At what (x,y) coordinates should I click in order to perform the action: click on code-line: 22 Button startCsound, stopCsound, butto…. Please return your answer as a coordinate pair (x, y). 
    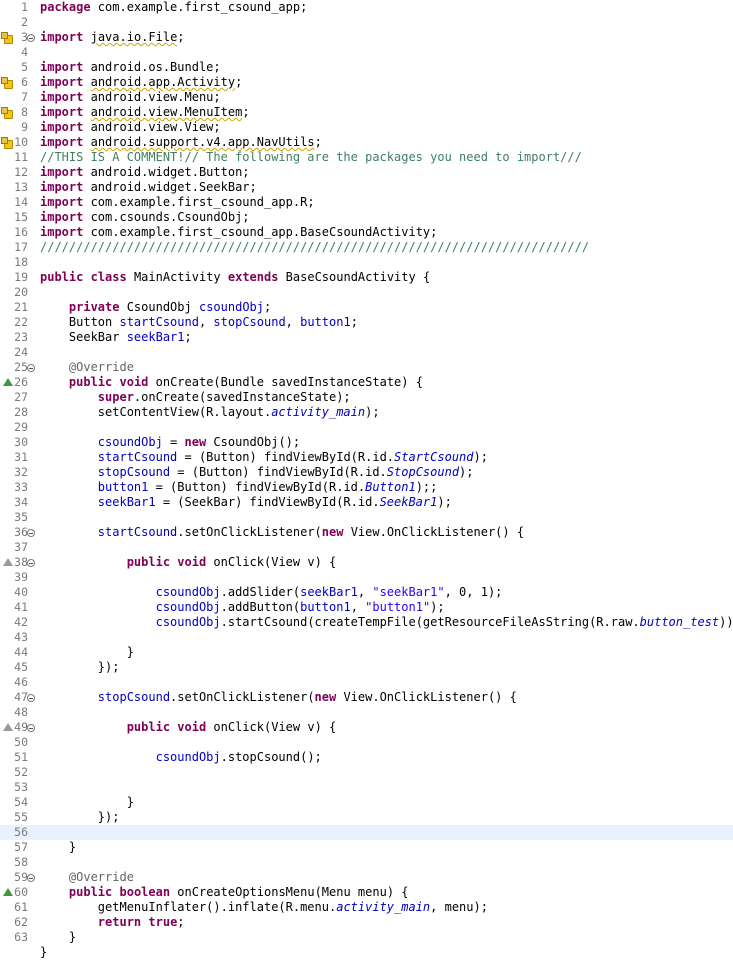
    Looking at the image, I should click on (366, 322).